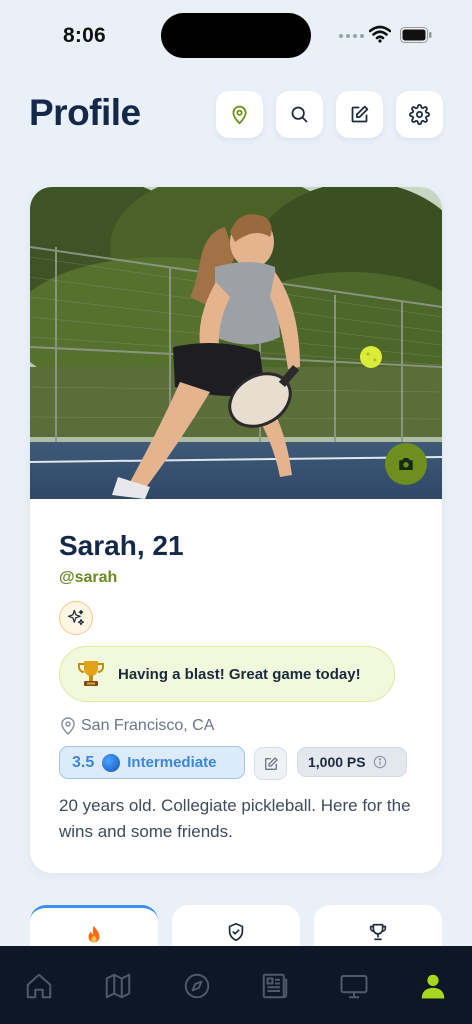  Describe the element at coordinates (94, 934) in the screenshot. I see `flame-icon` at that location.